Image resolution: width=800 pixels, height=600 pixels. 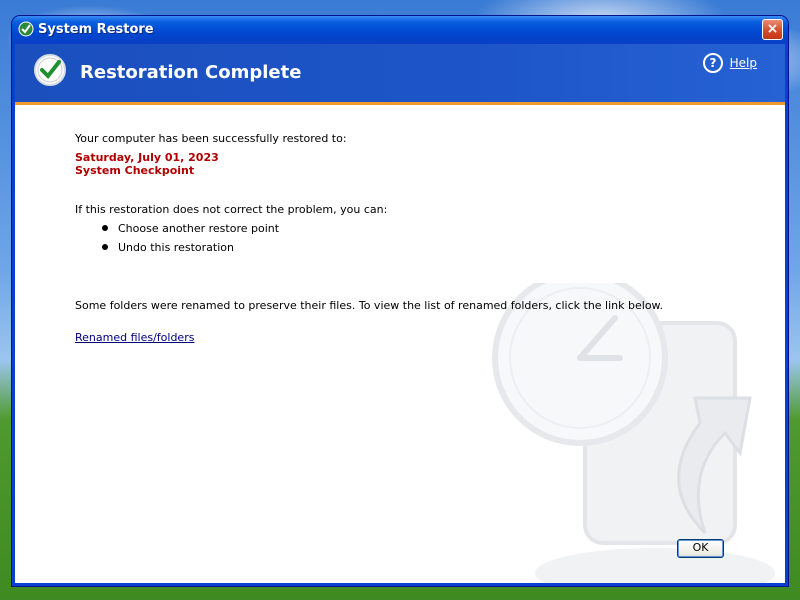 I want to click on window-title: System Restore, so click(x=96, y=29).